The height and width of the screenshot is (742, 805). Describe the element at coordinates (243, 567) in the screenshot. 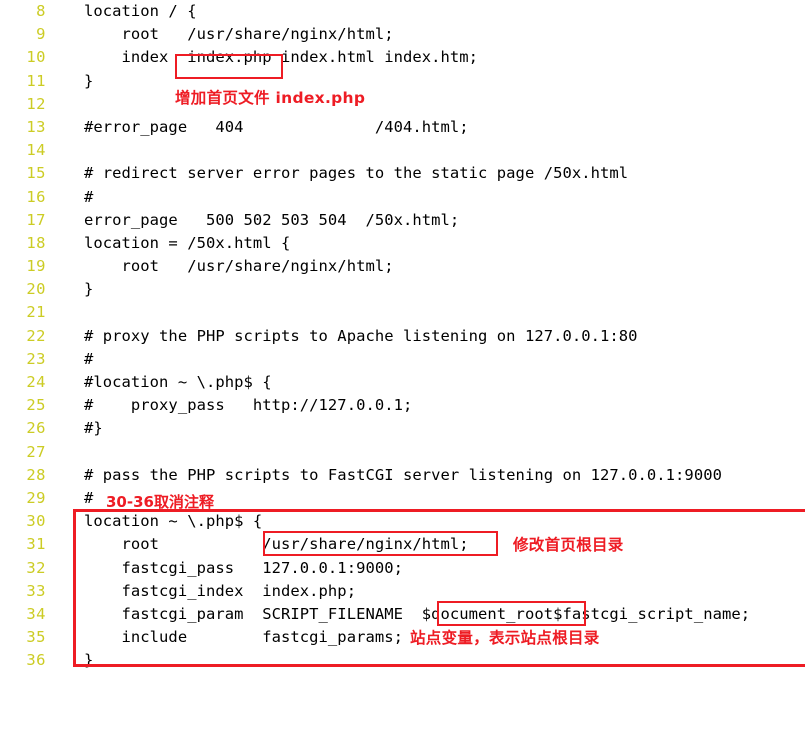

I see `line-content: fastcgi_pass 127.0.0.1:9000;` at that location.